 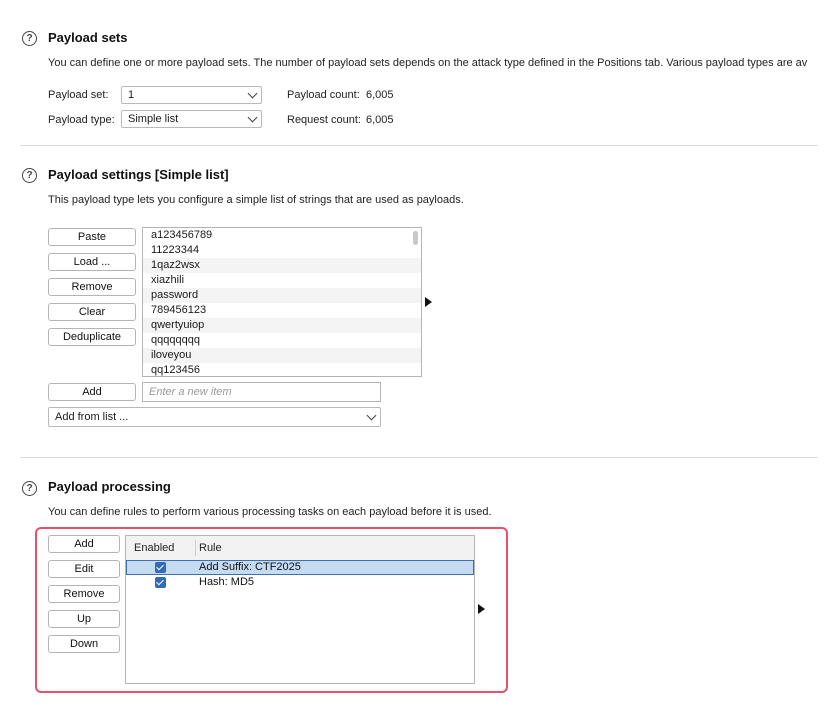 I want to click on list-item: 1qaz2wsx, so click(x=282, y=265).